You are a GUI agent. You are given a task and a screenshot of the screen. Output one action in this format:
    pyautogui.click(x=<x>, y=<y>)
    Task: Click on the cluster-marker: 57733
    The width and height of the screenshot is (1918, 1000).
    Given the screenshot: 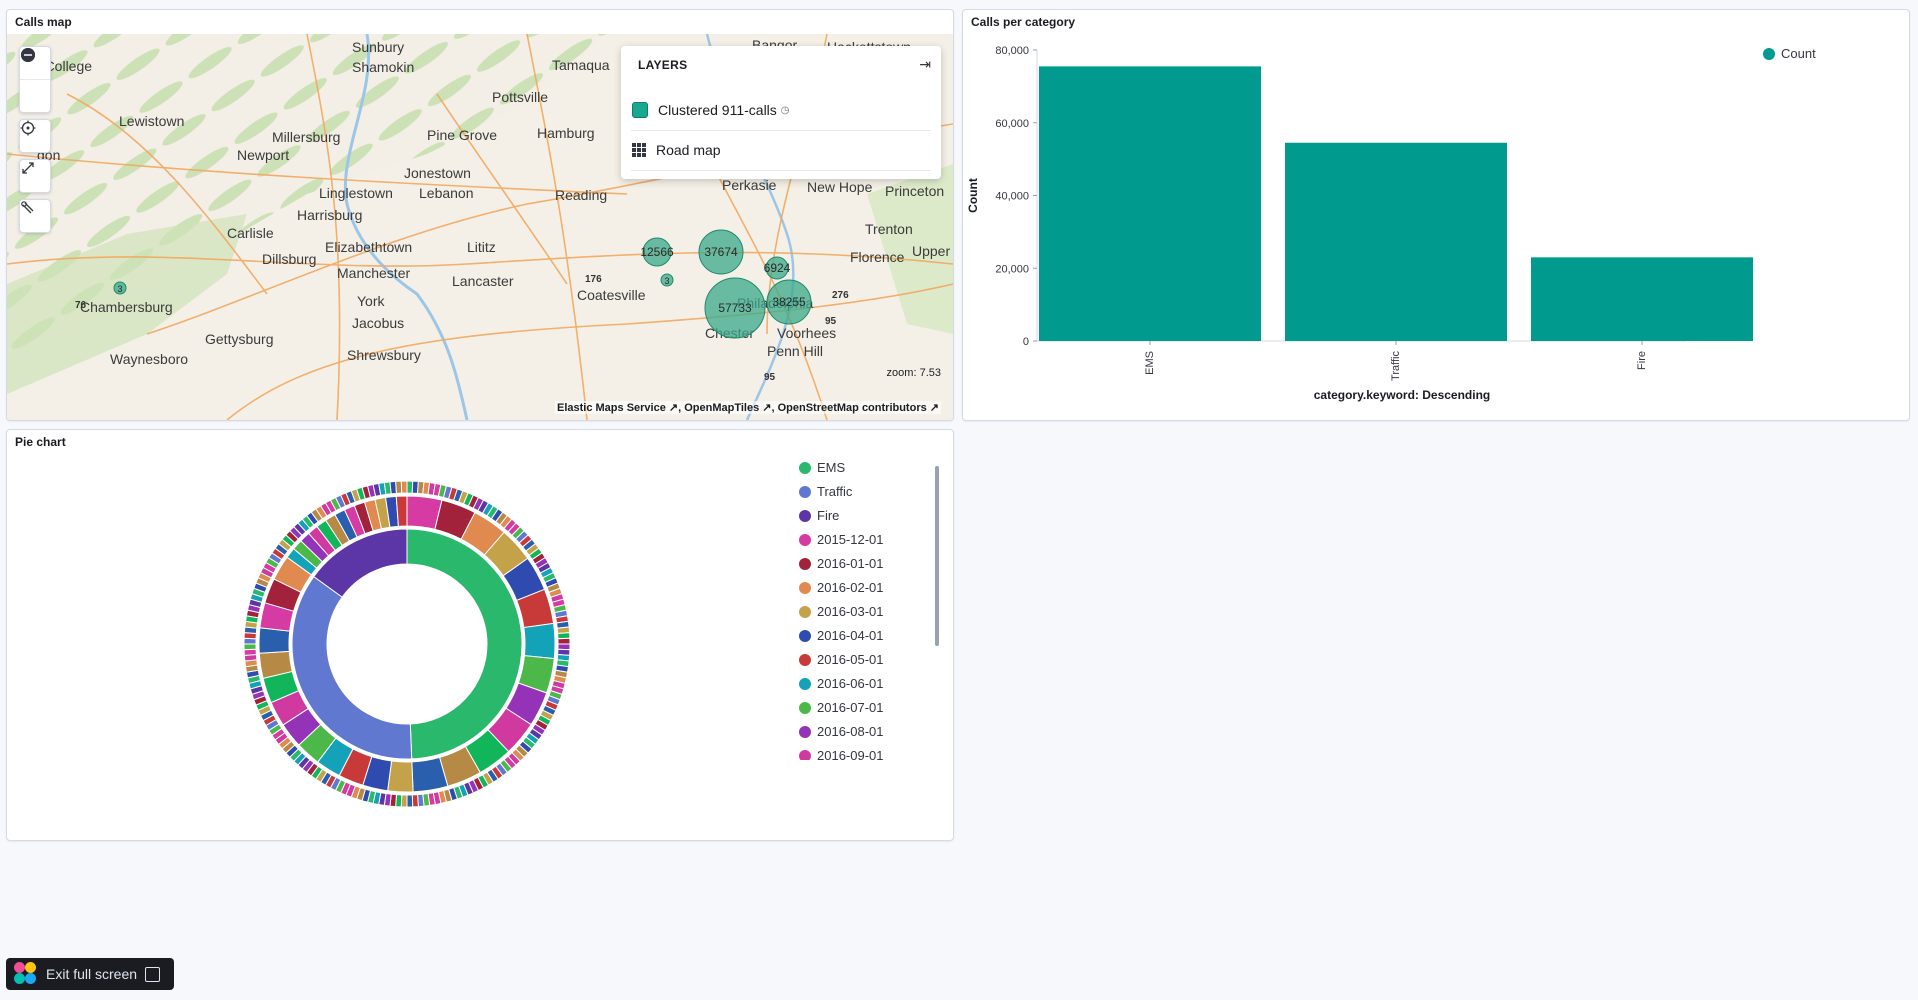 What is the action you would take?
    pyautogui.click(x=735, y=308)
    